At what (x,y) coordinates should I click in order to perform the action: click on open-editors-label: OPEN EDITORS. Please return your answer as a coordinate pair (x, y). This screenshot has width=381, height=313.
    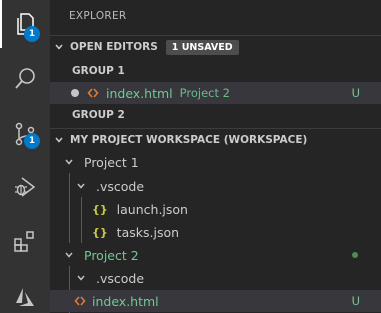
    Looking at the image, I should click on (114, 47).